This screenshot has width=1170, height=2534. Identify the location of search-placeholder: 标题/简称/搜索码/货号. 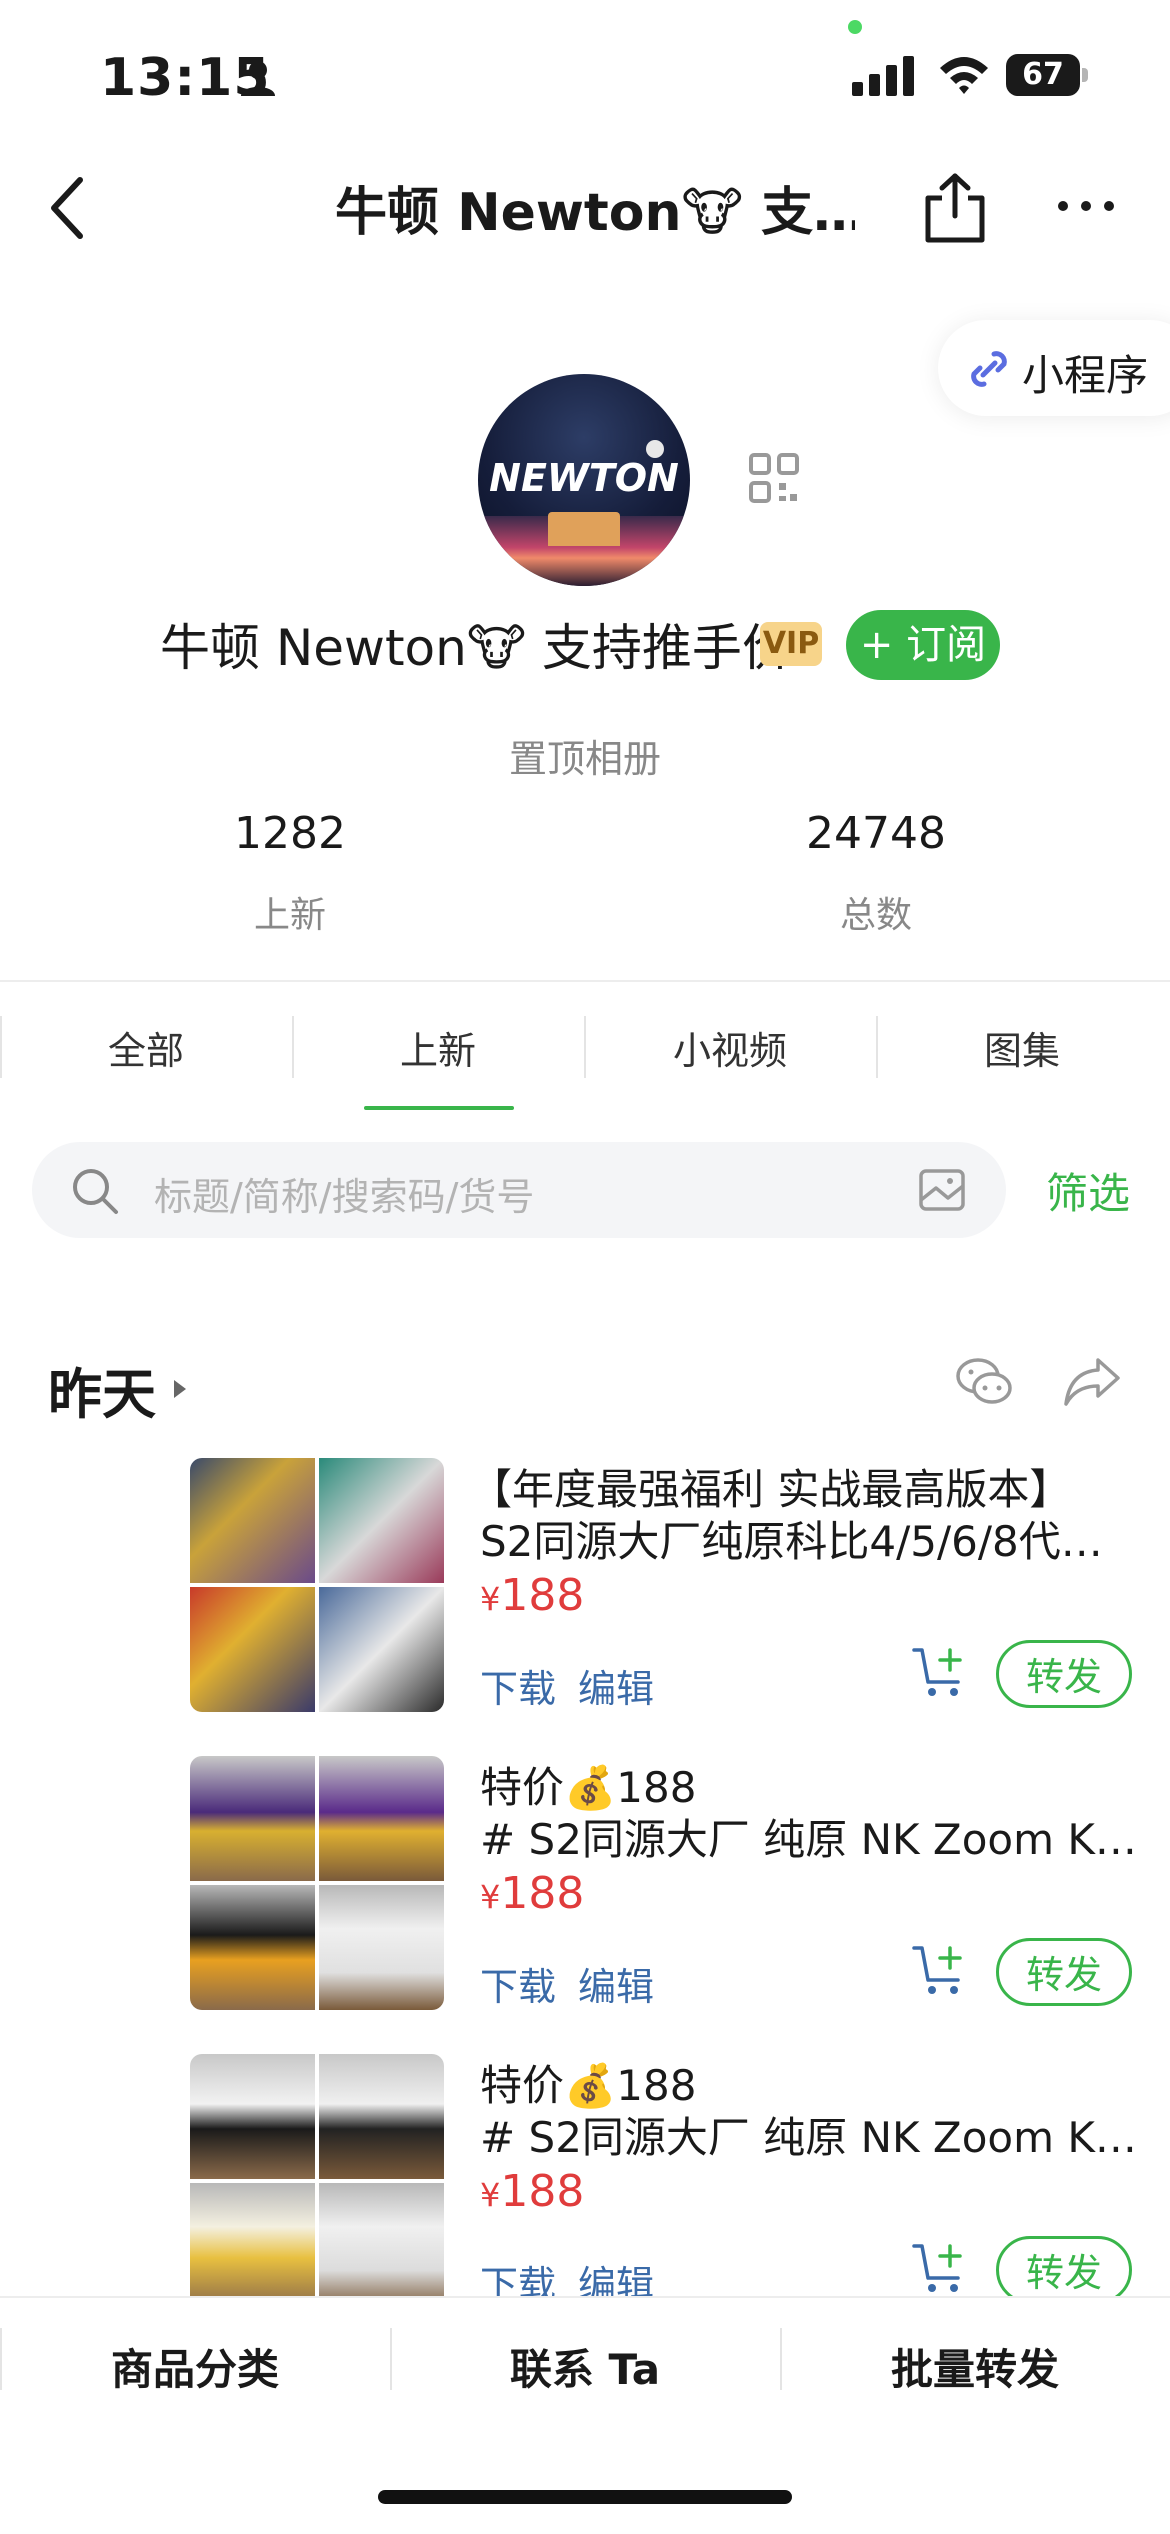
(344, 1197).